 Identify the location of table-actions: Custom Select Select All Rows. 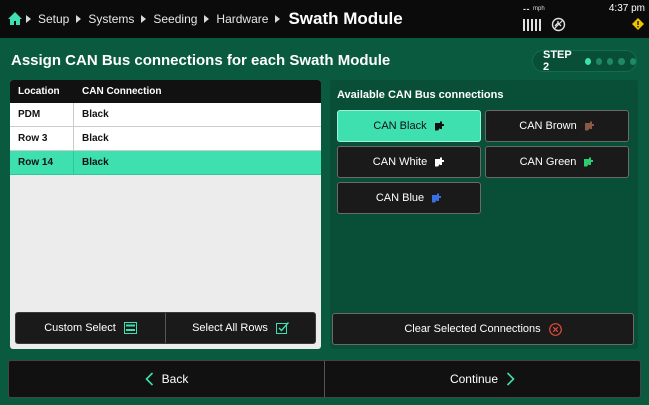
(165, 328).